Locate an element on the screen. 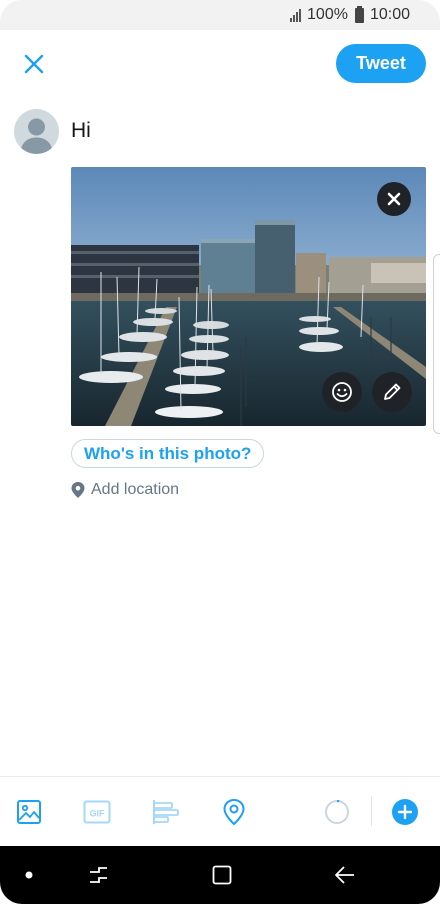 Image resolution: width=440 pixels, height=904 pixels. smiley-icon is located at coordinates (342, 392).